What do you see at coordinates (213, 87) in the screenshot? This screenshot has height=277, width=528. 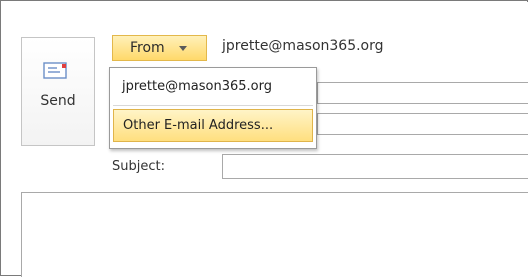 I see `menu-item-default-address: jprette@mason365.org` at bounding box center [213, 87].